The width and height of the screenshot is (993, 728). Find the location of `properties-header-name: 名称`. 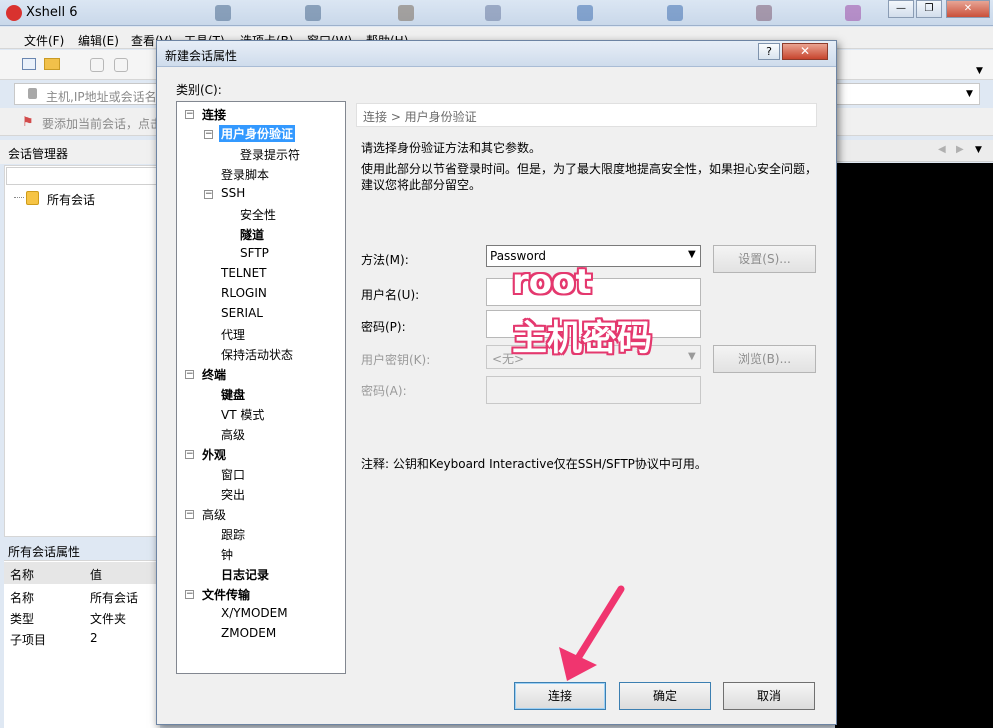

properties-header-name: 名称 is located at coordinates (22, 575).